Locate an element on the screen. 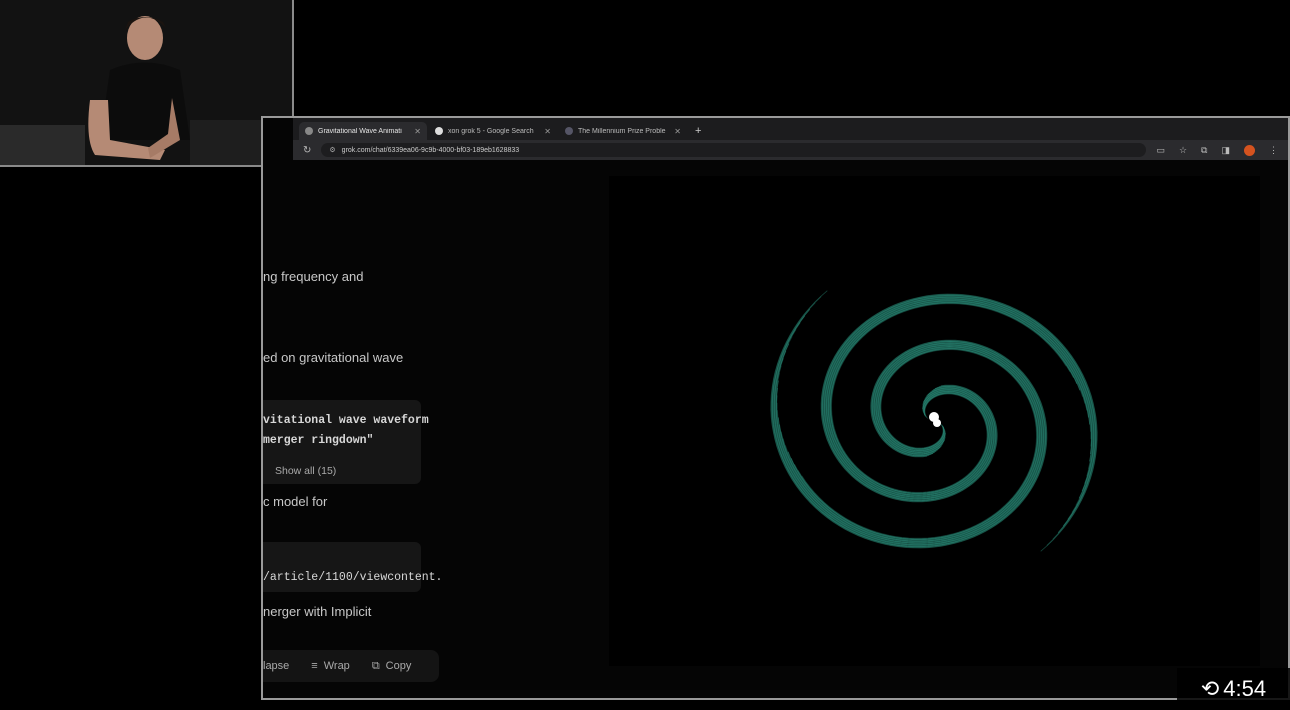  copy-button: ⧉ Copy is located at coordinates (392, 666).